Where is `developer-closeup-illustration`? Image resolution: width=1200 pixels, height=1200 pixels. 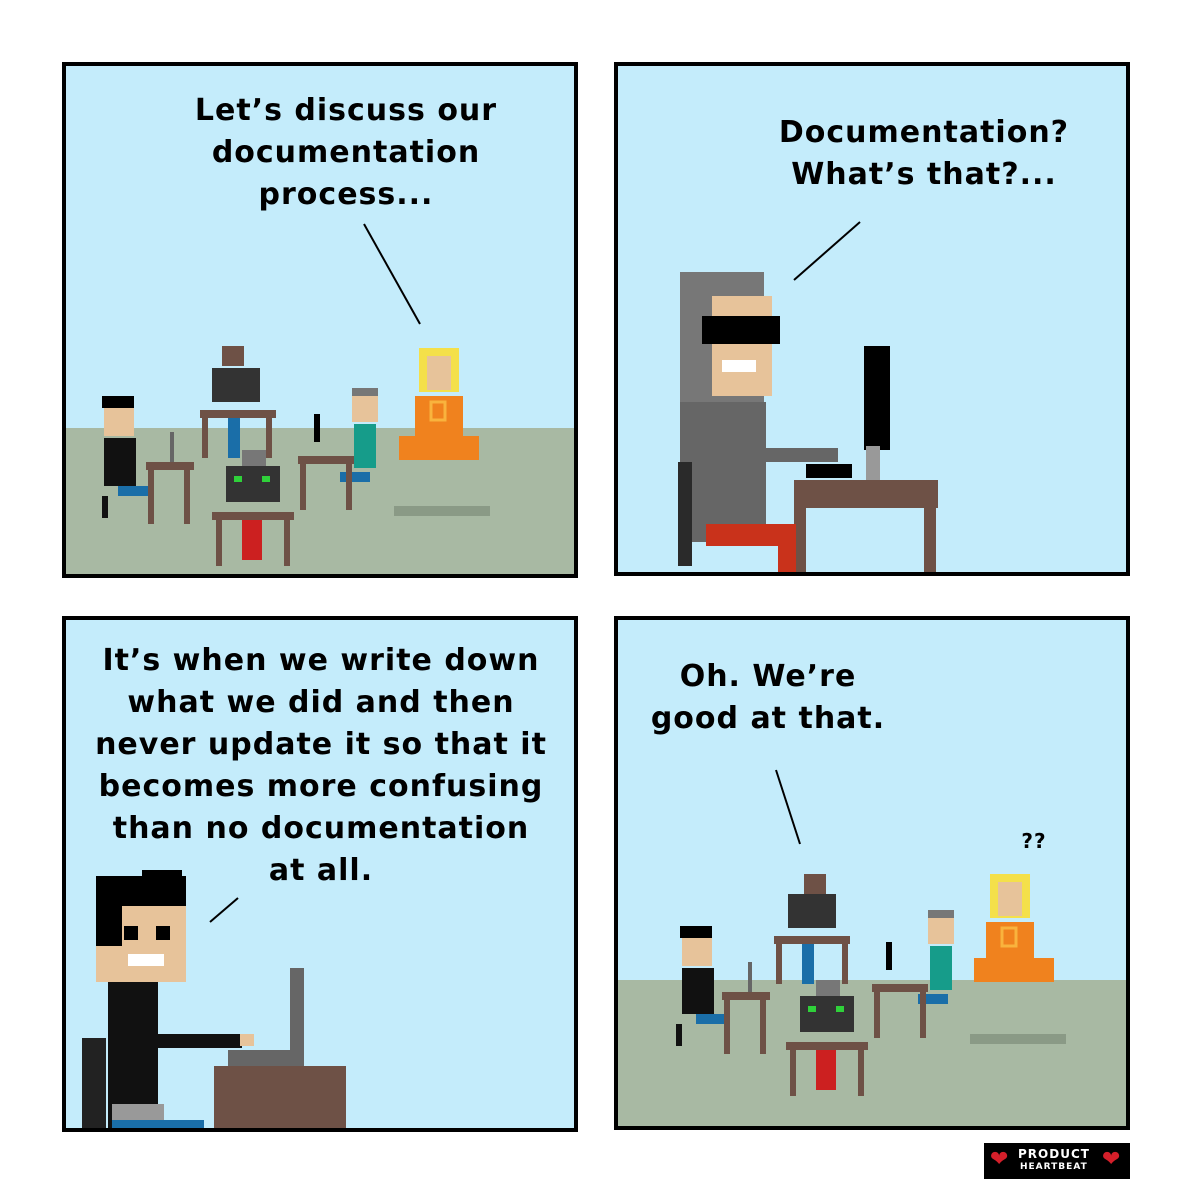
developer-closeup-illustration is located at coordinates (214, 999).